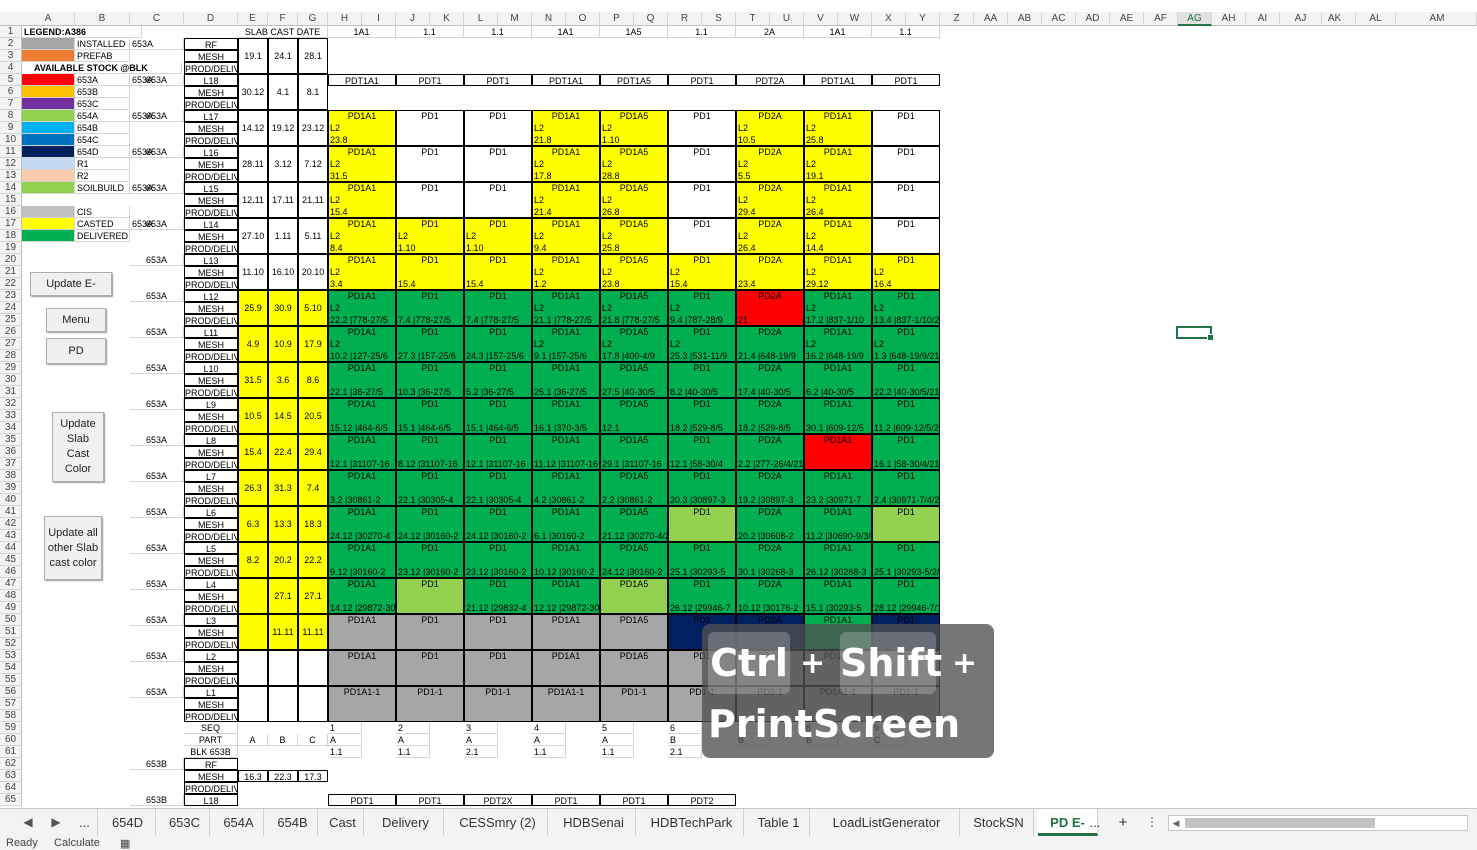 This screenshot has height=850, width=1477. What do you see at coordinates (313, 632) in the screenshot?
I see `slab-cast-date-value: 11.11` at bounding box center [313, 632].